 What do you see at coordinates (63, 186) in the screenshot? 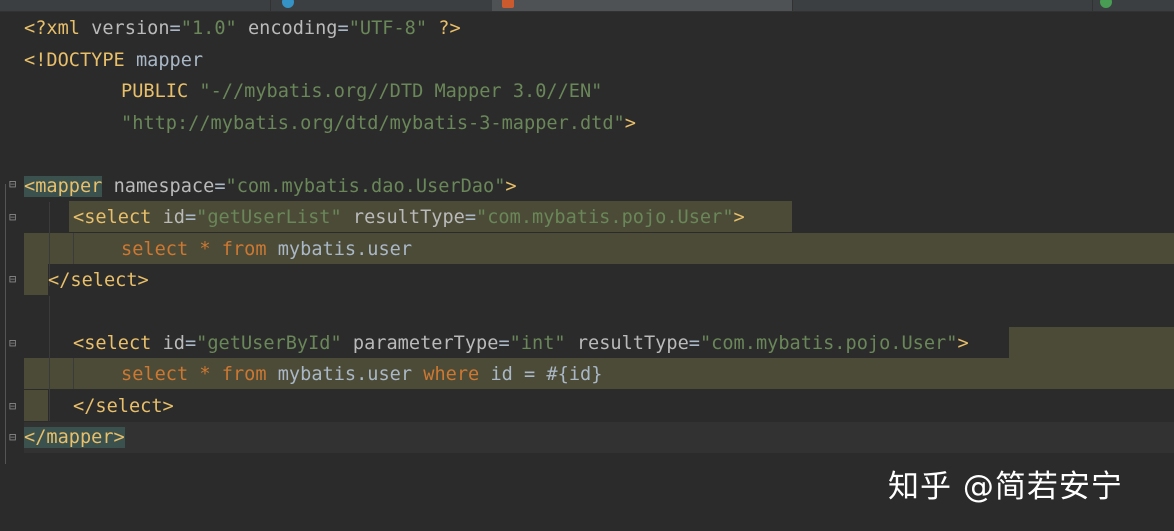
I see `mapper-open-tag: <mapper` at bounding box center [63, 186].